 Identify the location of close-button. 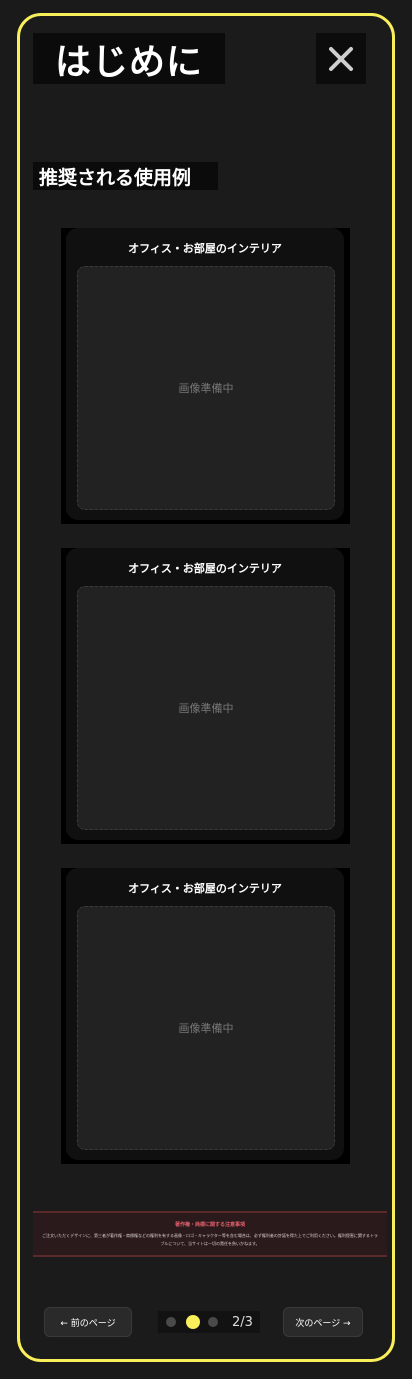
(341, 58).